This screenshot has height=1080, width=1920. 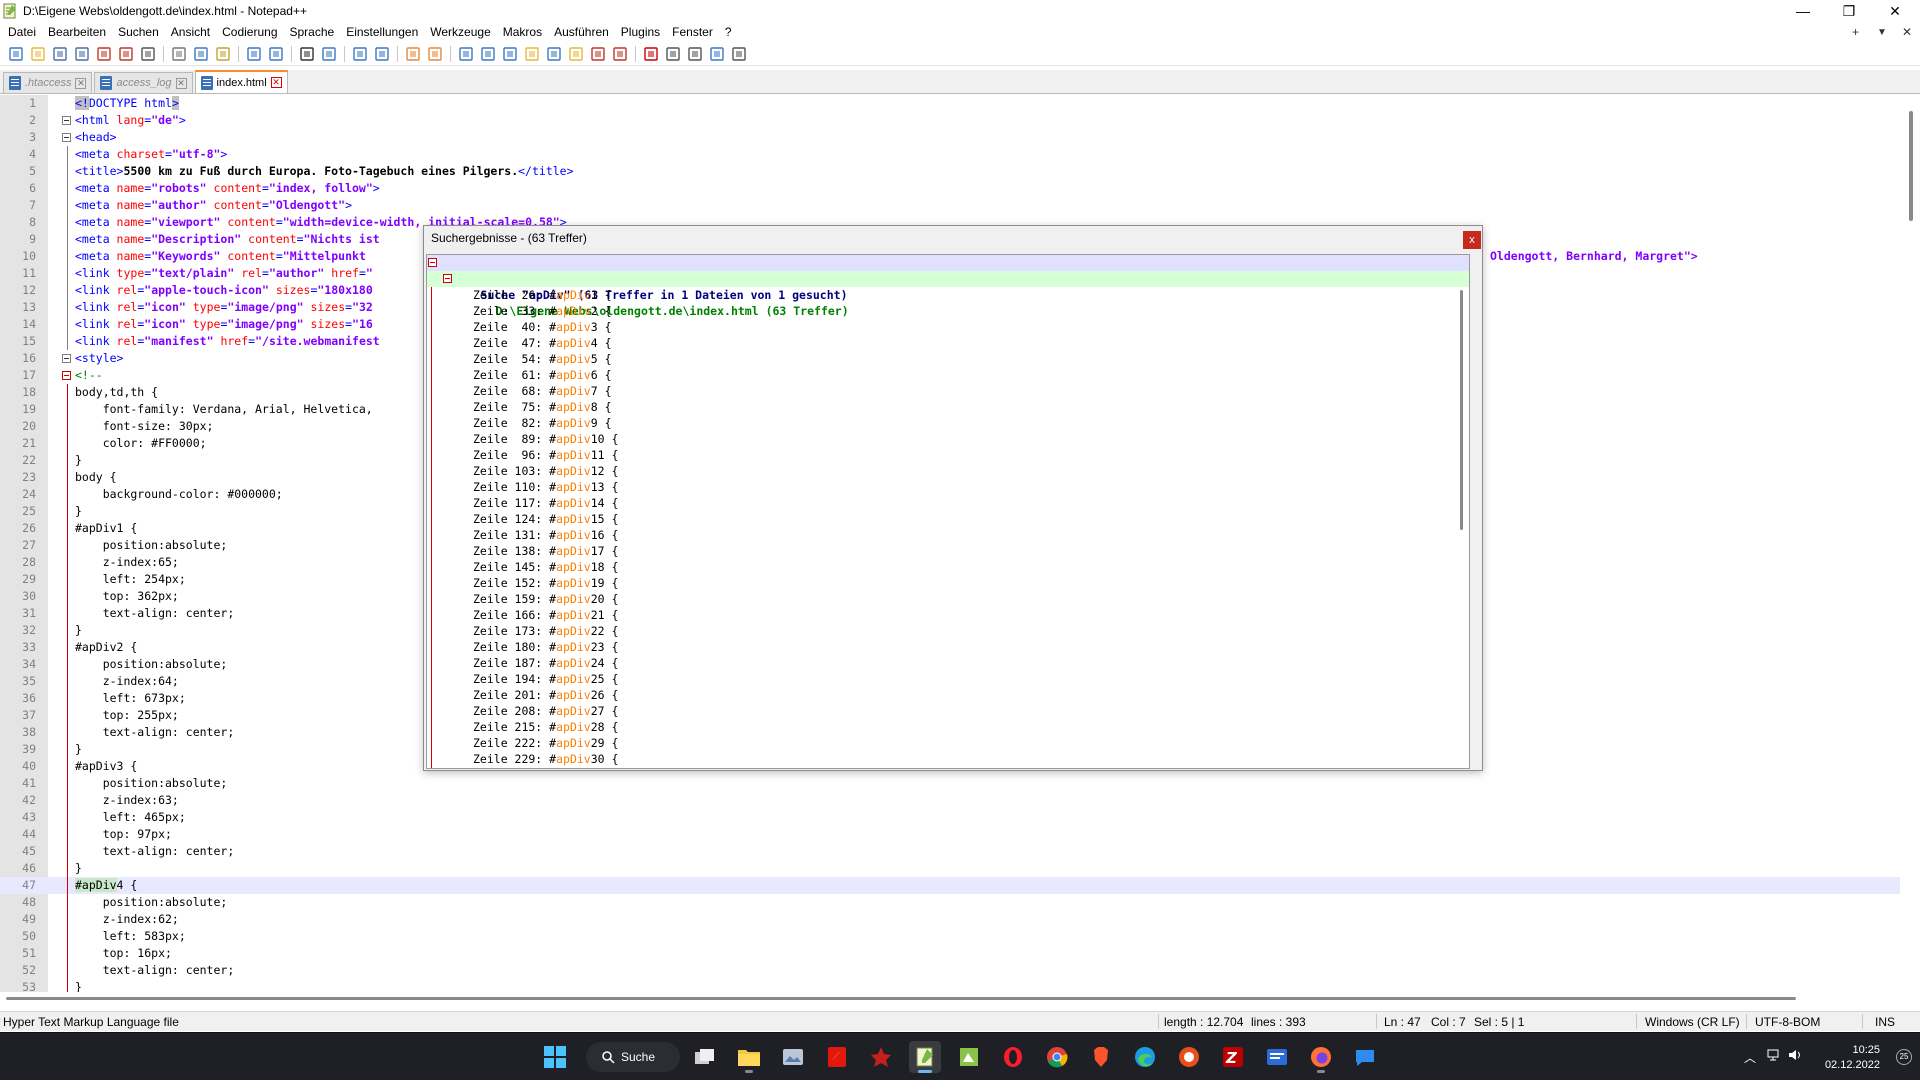 What do you see at coordinates (510, 54) in the screenshot?
I see `indent-guide-icon` at bounding box center [510, 54].